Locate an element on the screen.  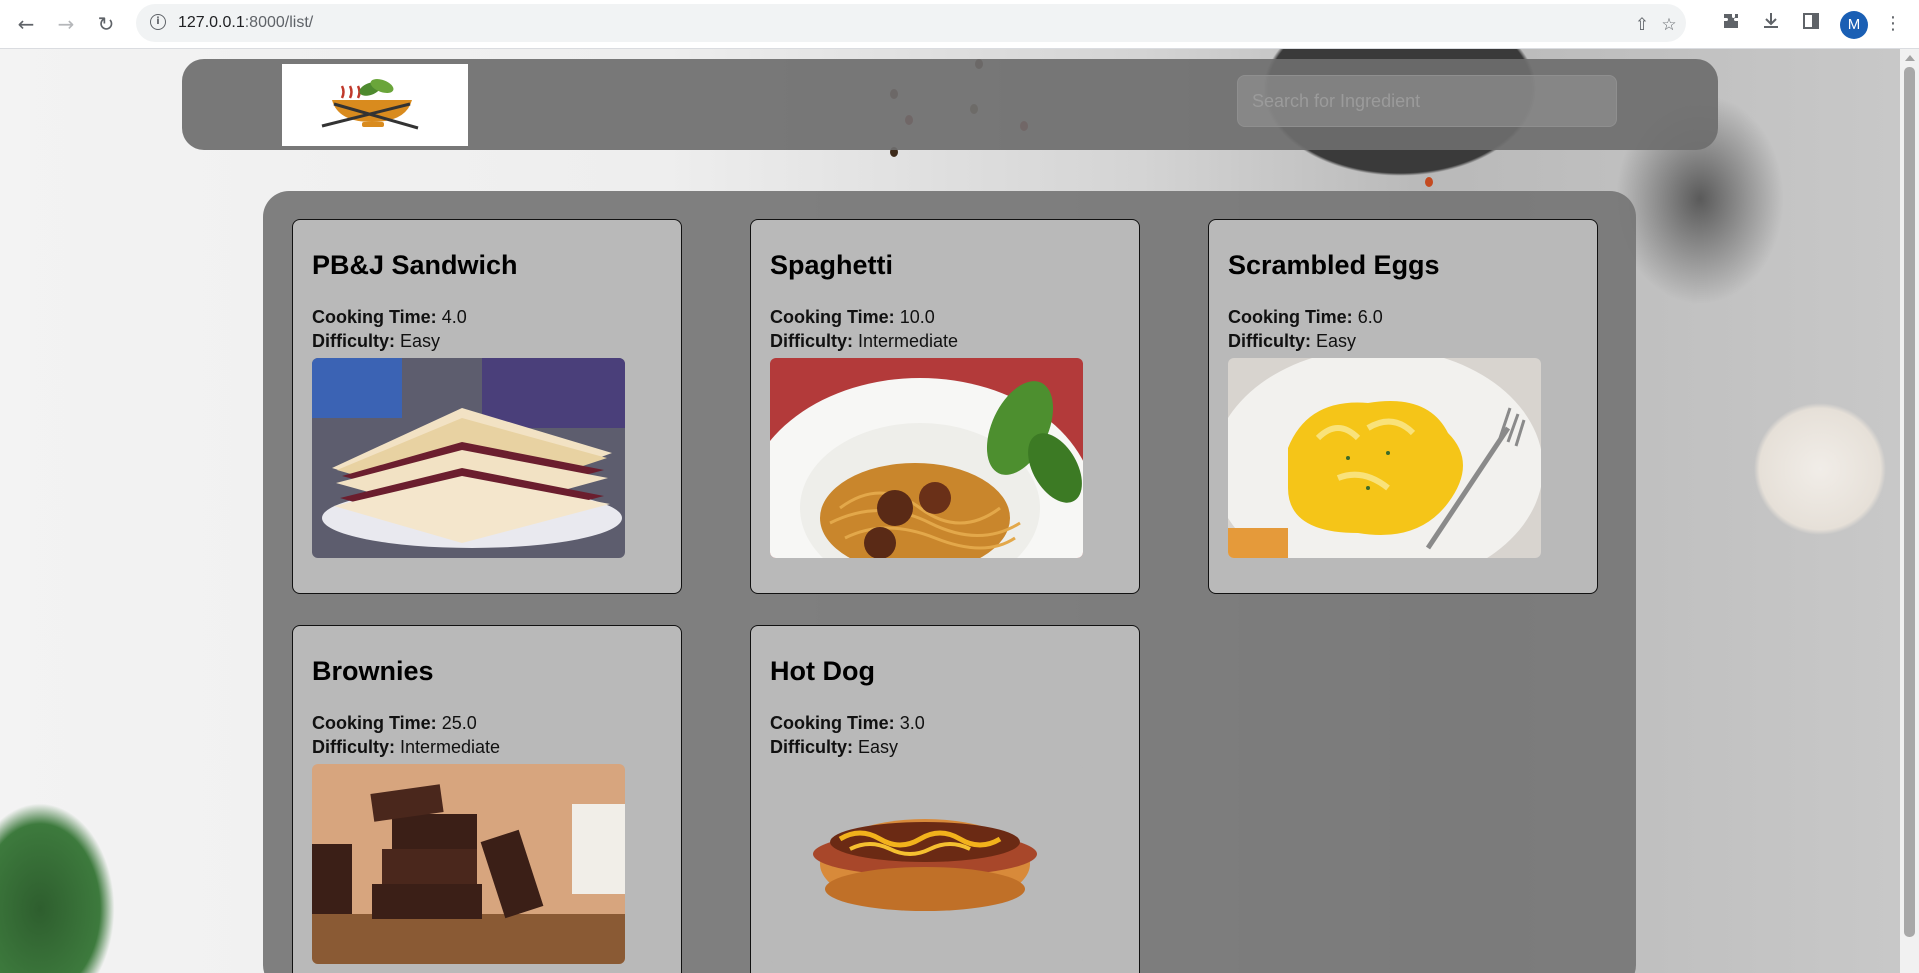
site-logo is located at coordinates (375, 105).